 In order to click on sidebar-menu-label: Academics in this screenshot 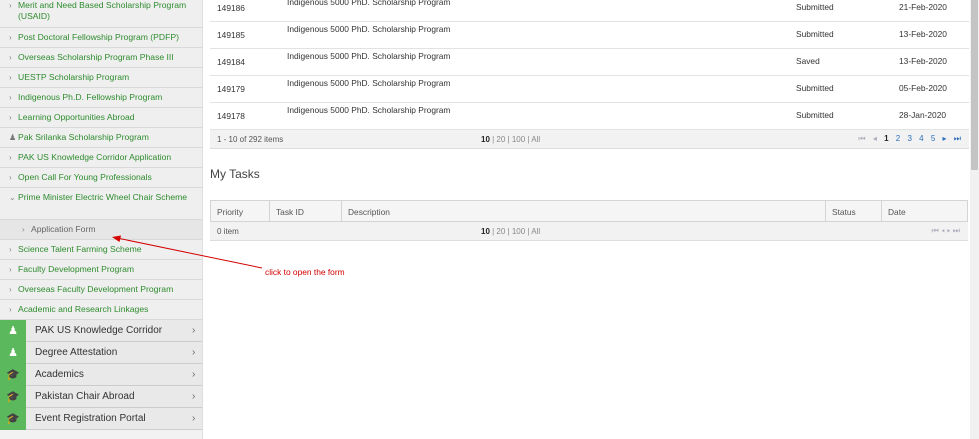, I will do `click(59, 374)`.